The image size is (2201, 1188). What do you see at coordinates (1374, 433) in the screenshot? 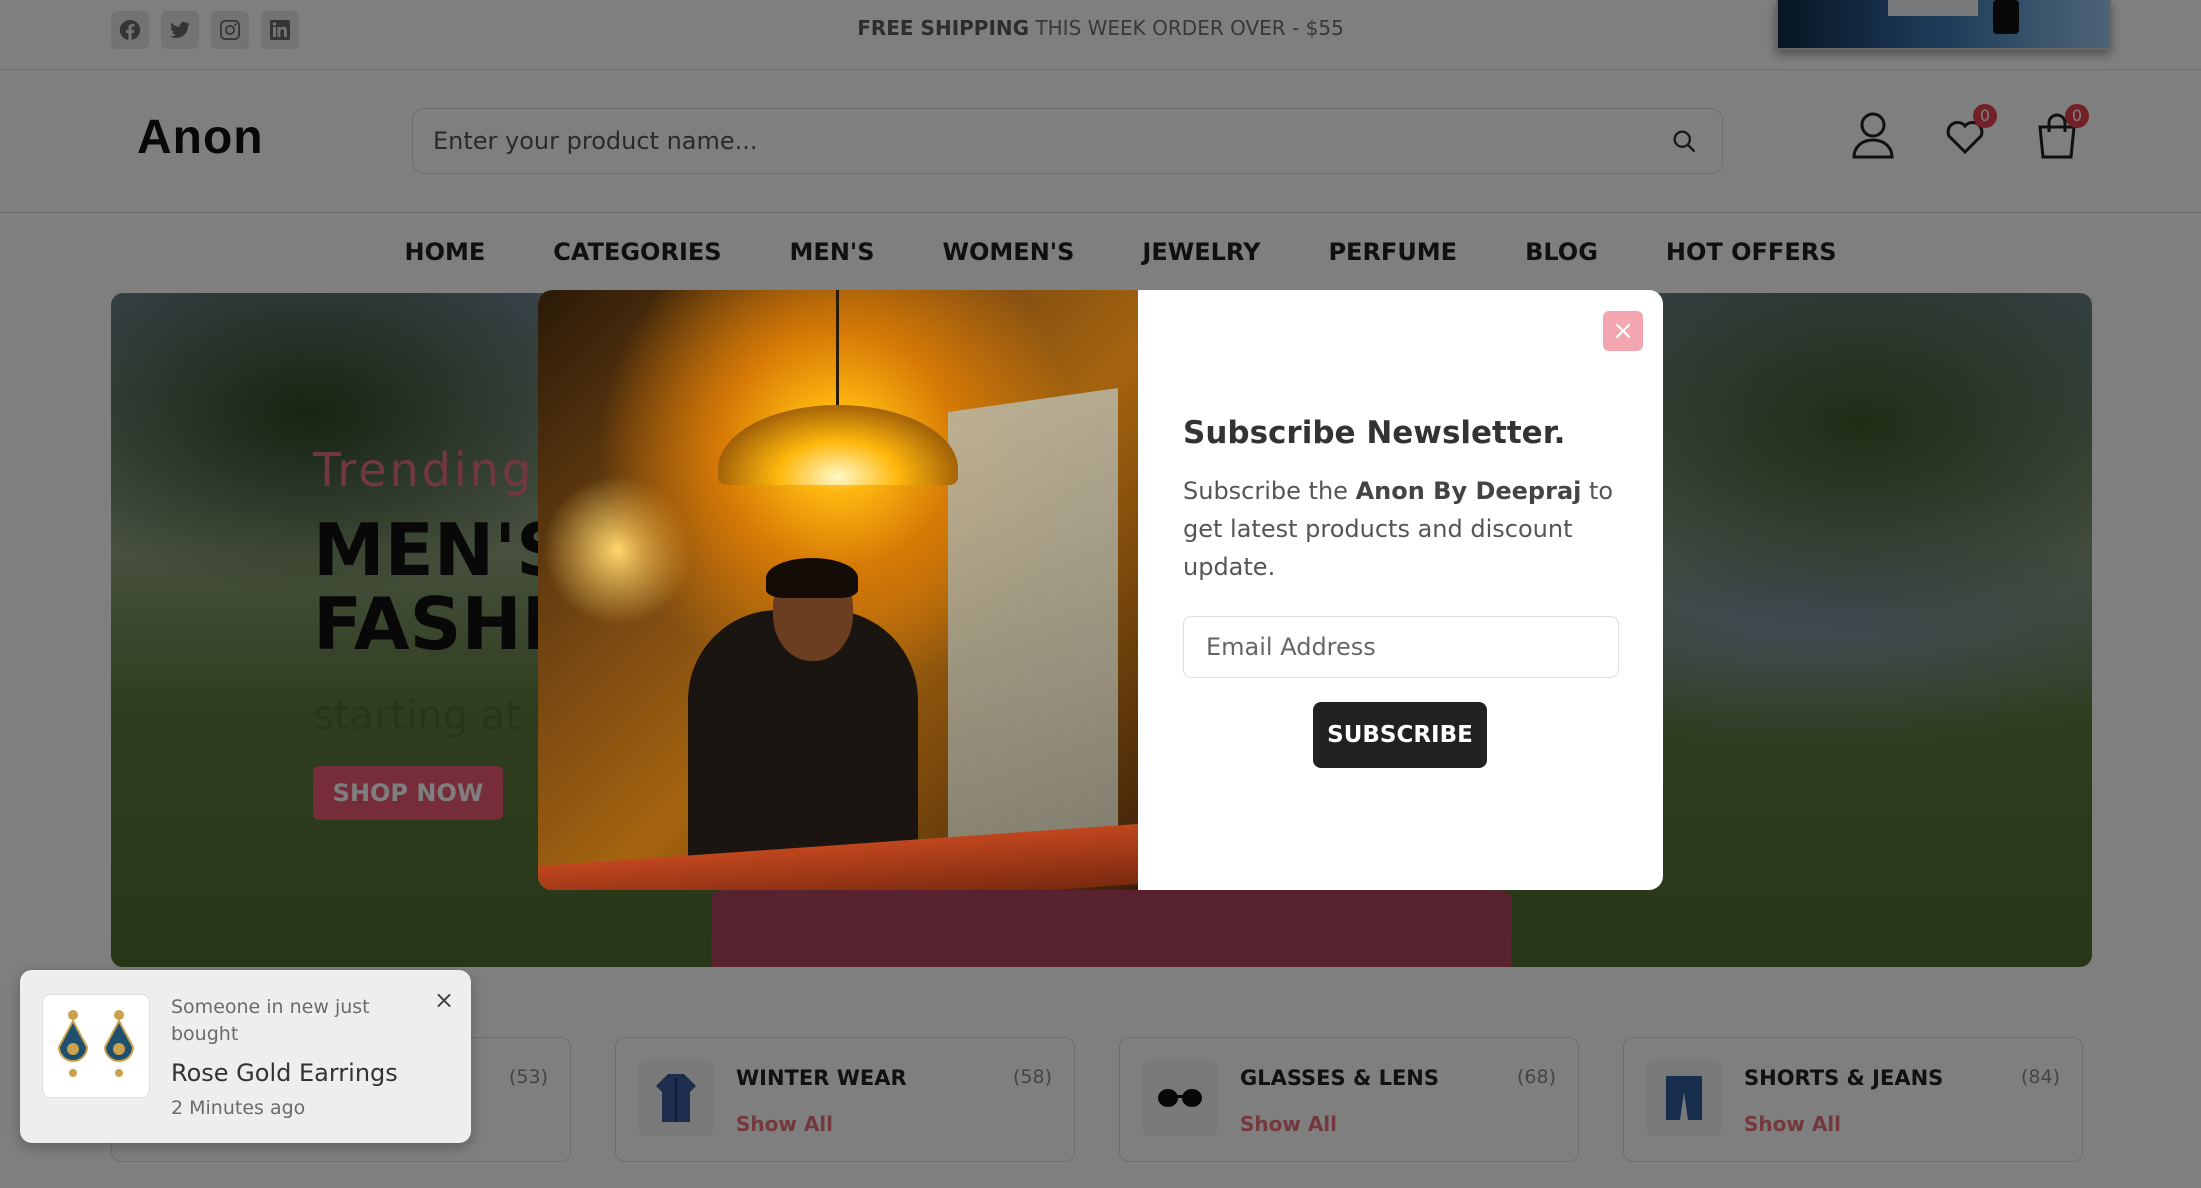
I see `newsletter-title: Subscribe Newsletter.` at bounding box center [1374, 433].